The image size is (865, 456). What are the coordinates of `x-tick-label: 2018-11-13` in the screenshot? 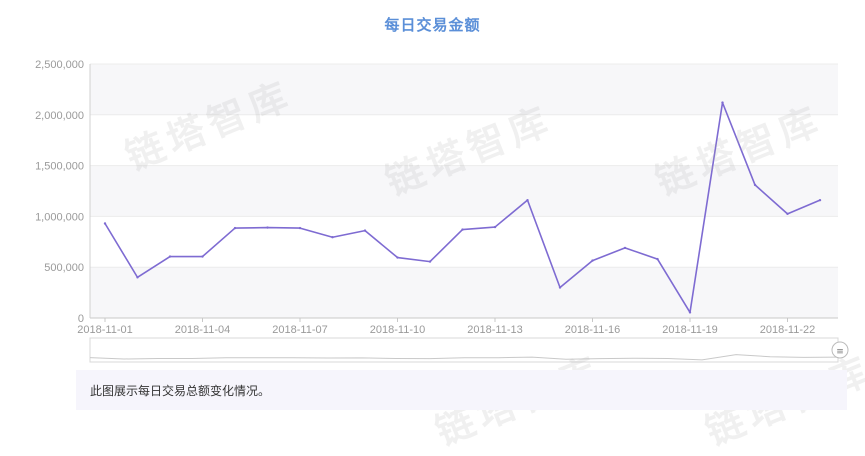 It's located at (494, 330).